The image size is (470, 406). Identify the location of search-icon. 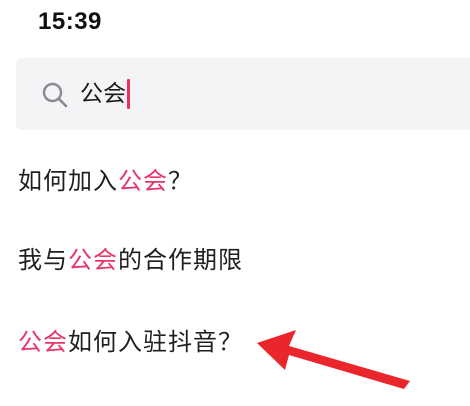
(55, 95).